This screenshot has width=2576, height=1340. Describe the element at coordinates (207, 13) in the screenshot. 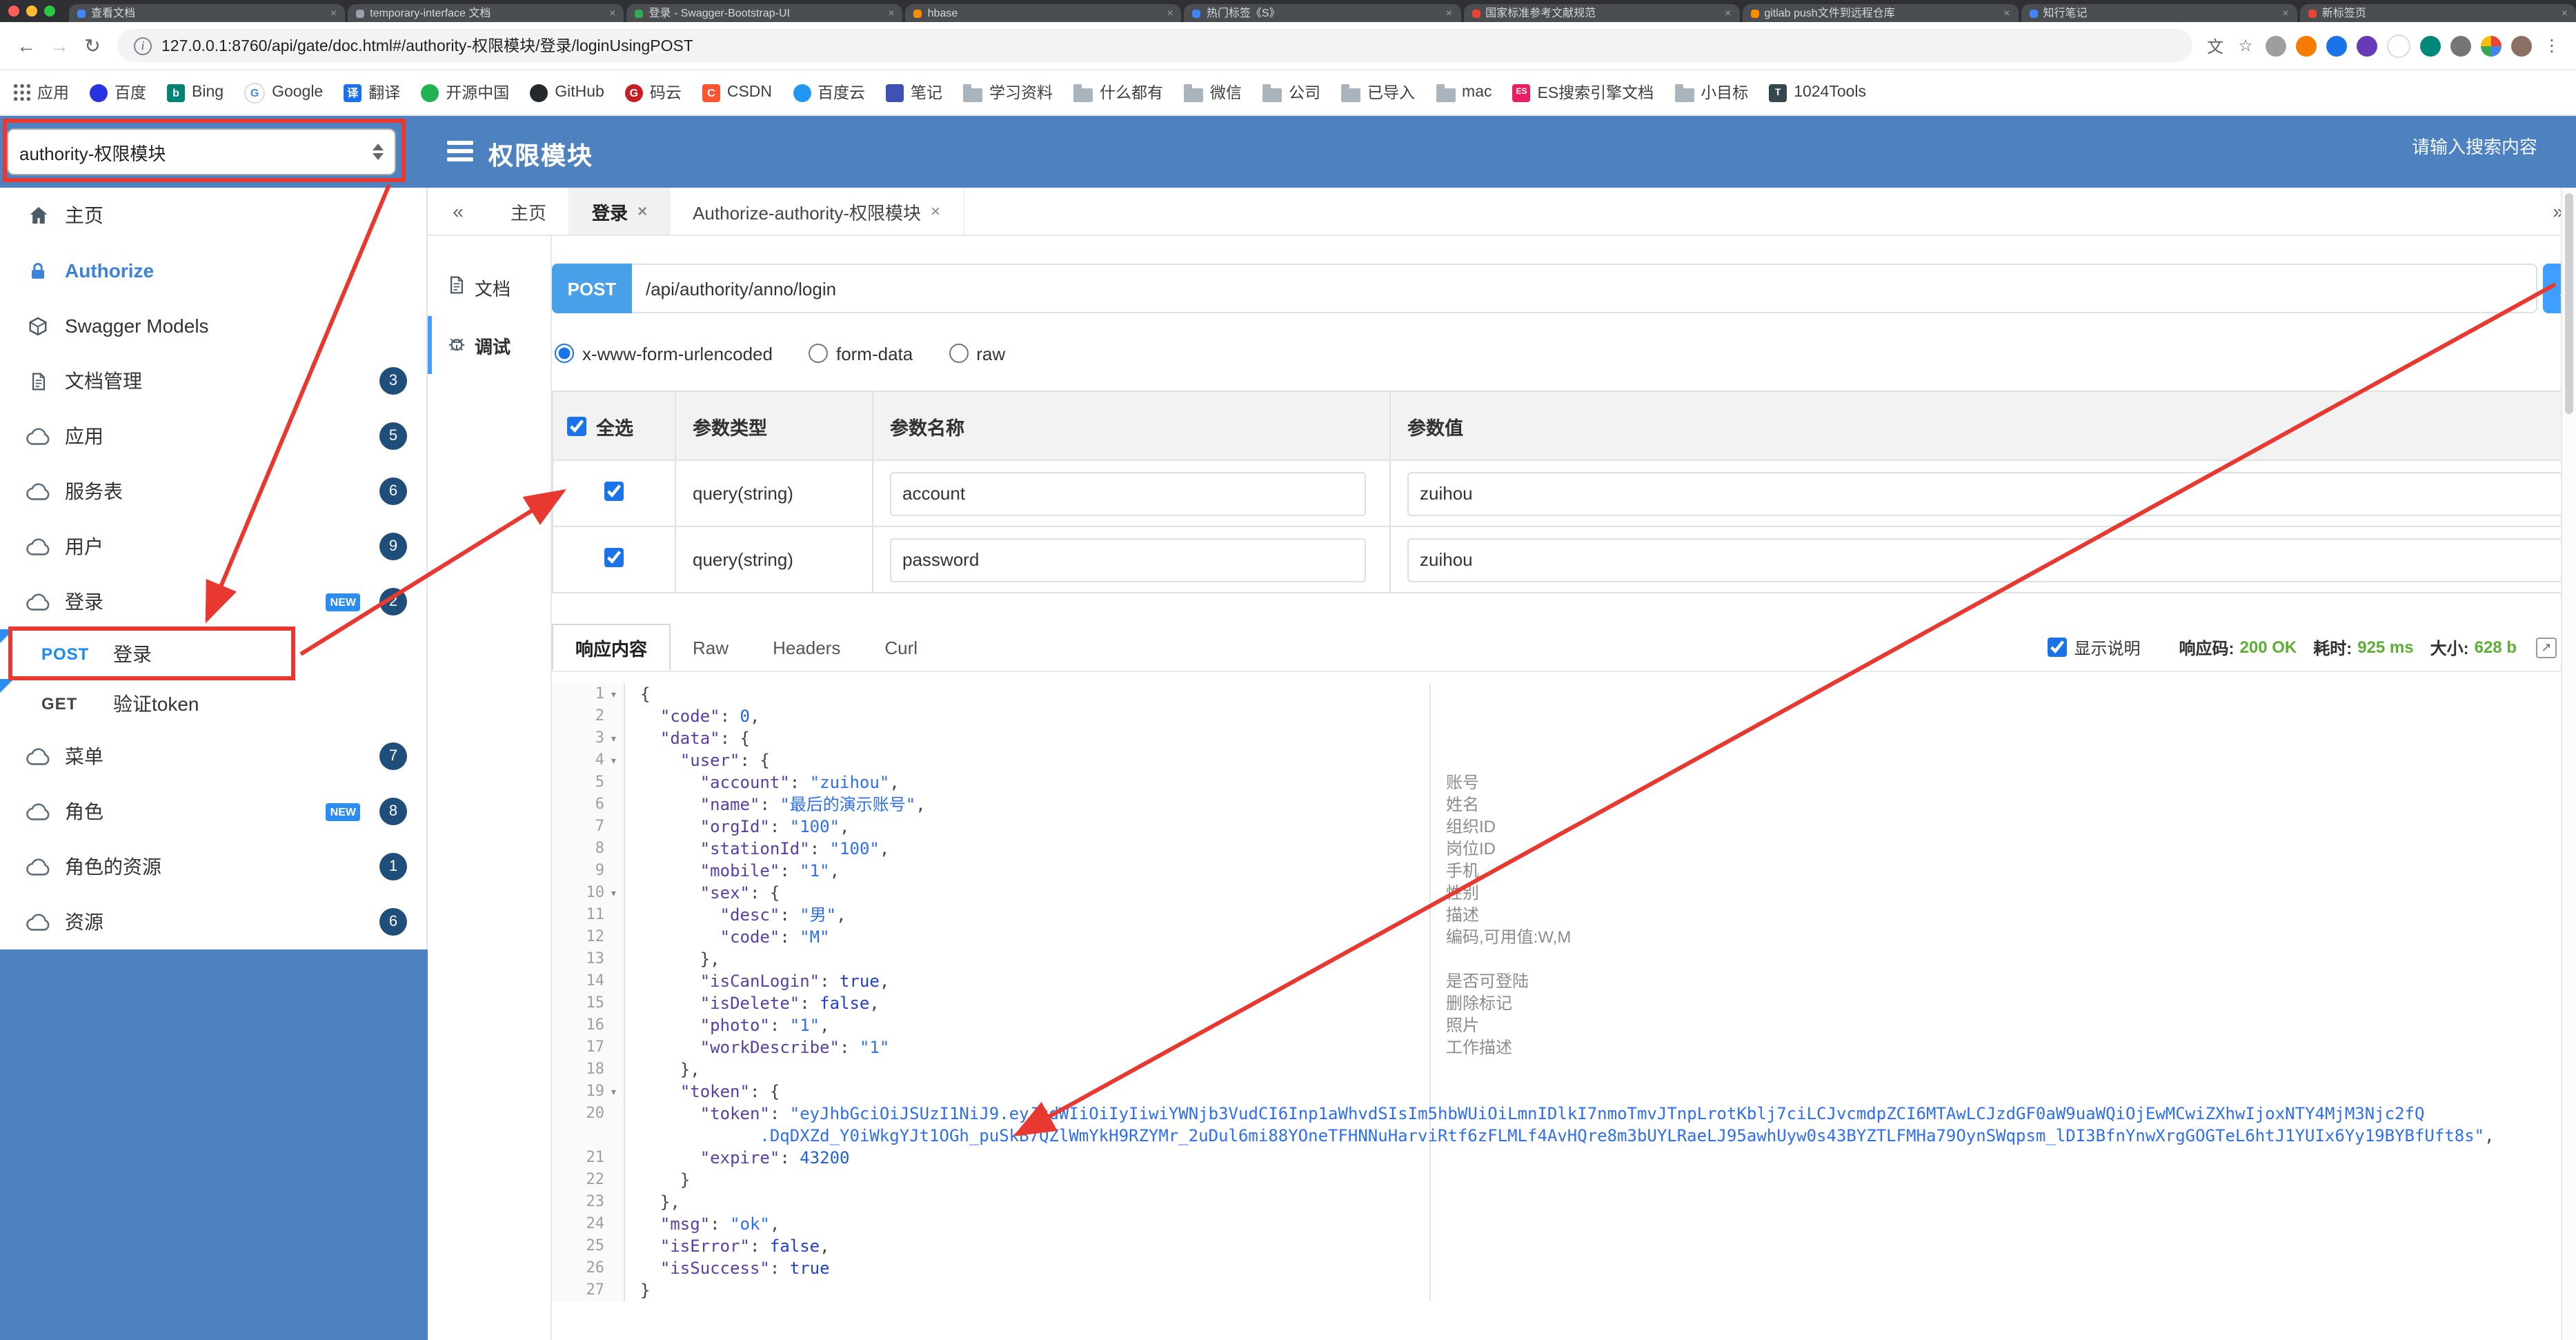

I see `browser-tab: 查看文档 ×` at that location.